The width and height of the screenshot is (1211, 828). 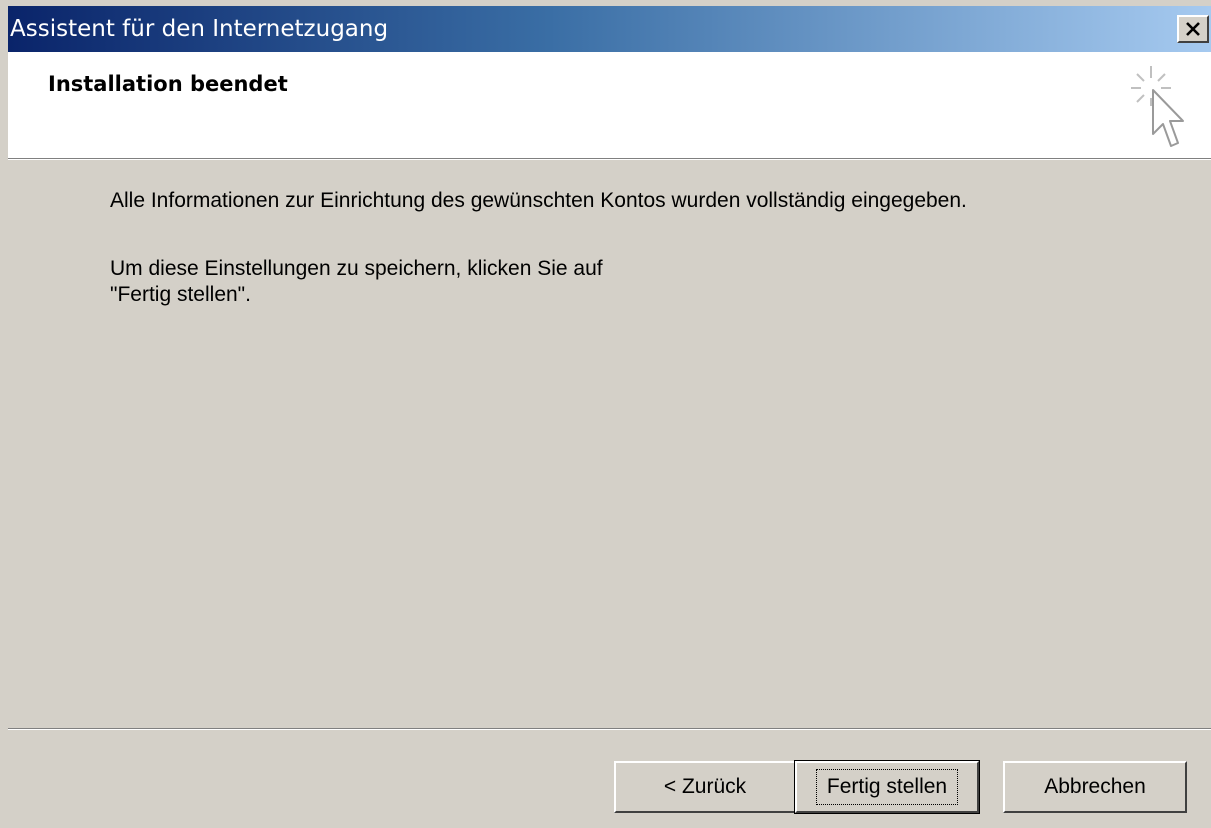 What do you see at coordinates (609, 729) in the screenshot?
I see `footer-separator` at bounding box center [609, 729].